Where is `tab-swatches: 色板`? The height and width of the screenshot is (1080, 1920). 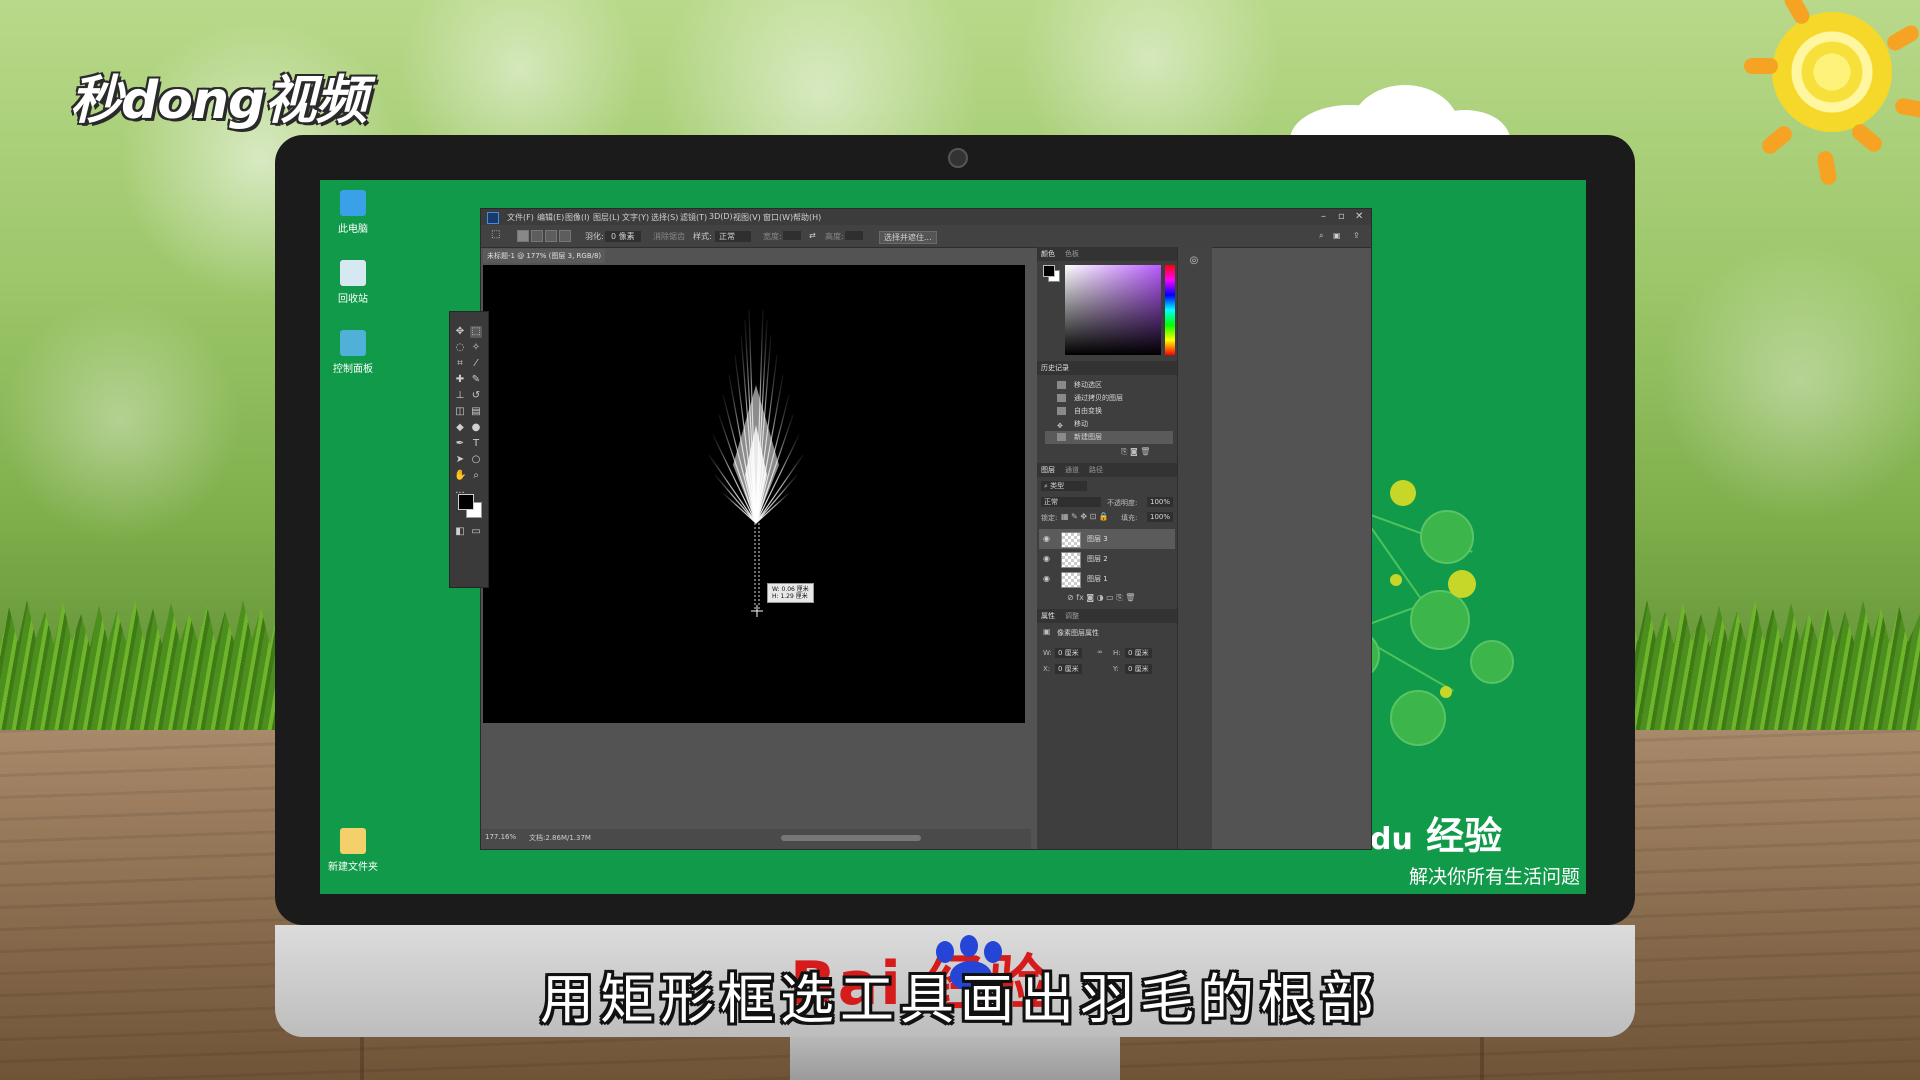
tab-swatches: 色板 is located at coordinates (1072, 254).